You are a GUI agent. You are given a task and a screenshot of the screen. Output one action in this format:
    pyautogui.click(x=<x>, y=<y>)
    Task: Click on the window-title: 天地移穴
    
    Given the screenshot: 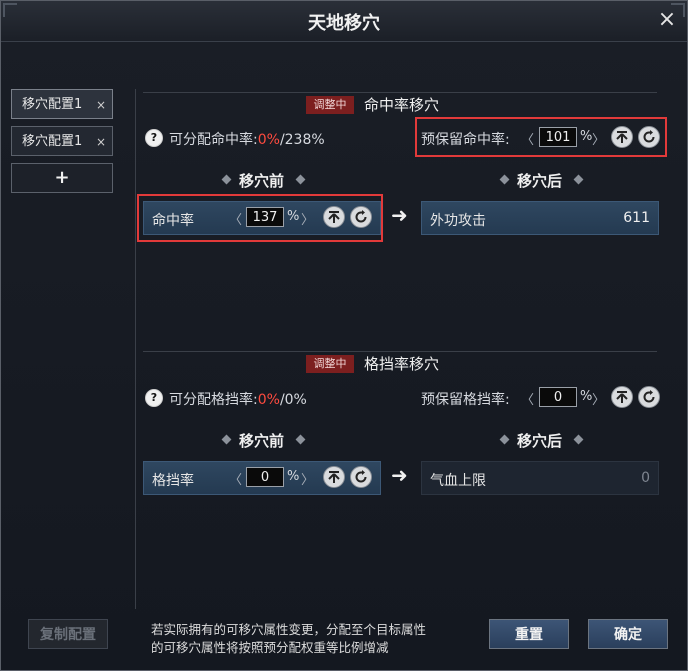 What is the action you would take?
    pyautogui.click(x=344, y=23)
    